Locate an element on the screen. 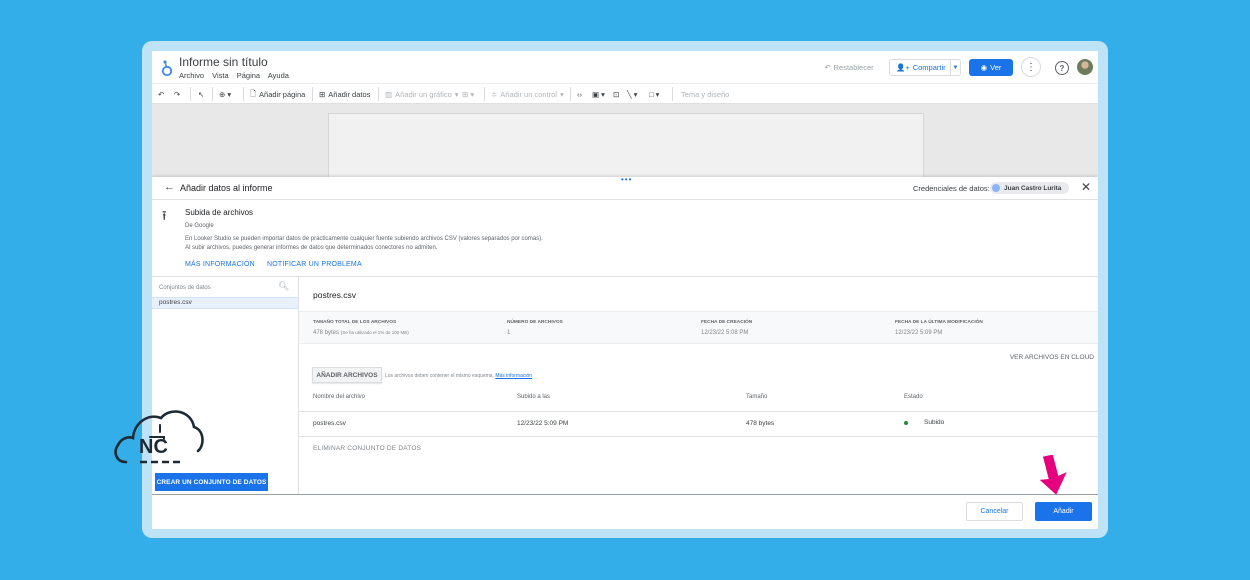  stat-value: 1 is located at coordinates (509, 333).